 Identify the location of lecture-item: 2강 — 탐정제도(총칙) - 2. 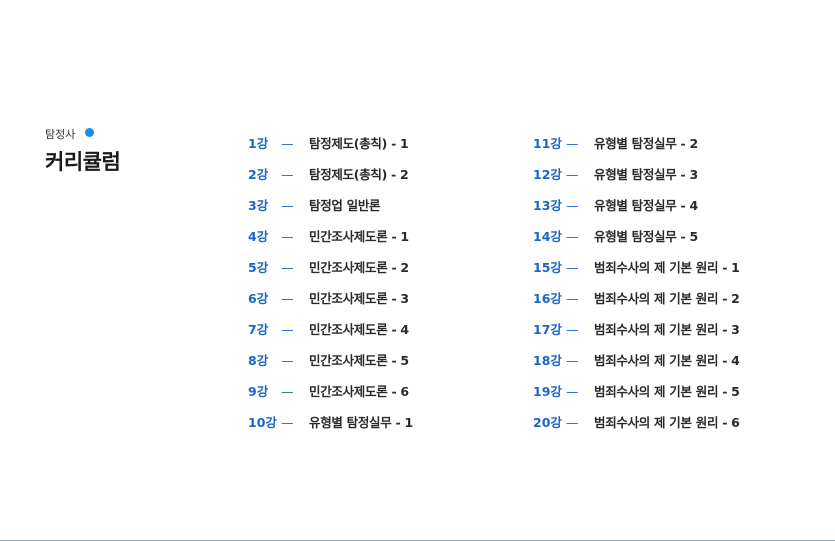
(388, 181).